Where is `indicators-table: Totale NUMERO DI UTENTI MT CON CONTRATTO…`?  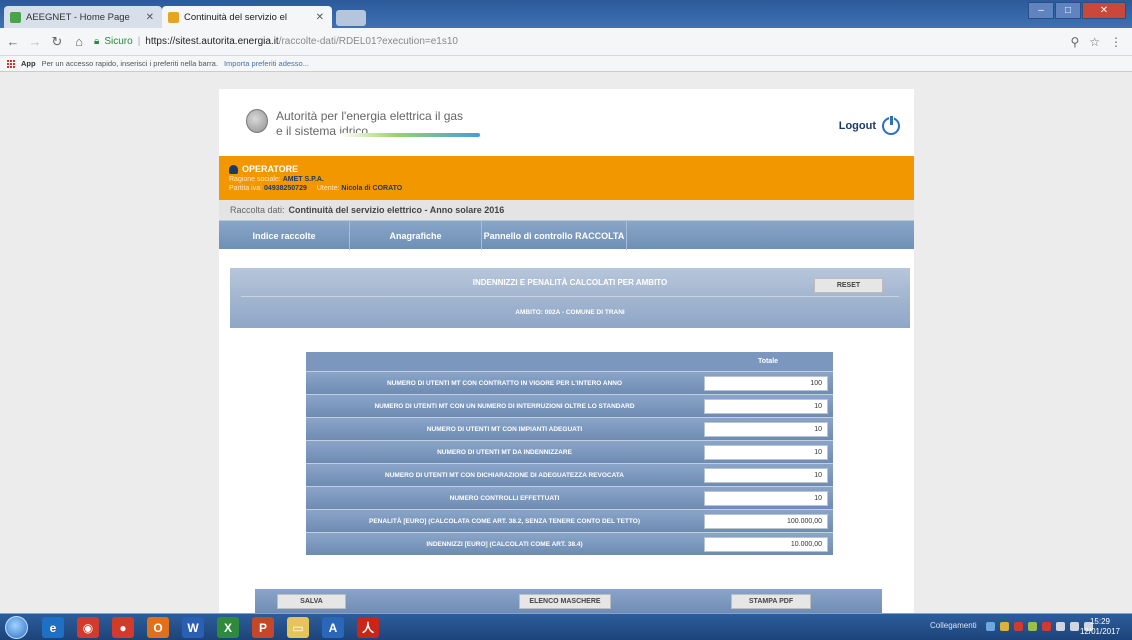 indicators-table: Totale NUMERO DI UTENTI MT CON CONTRATTO… is located at coordinates (569, 453).